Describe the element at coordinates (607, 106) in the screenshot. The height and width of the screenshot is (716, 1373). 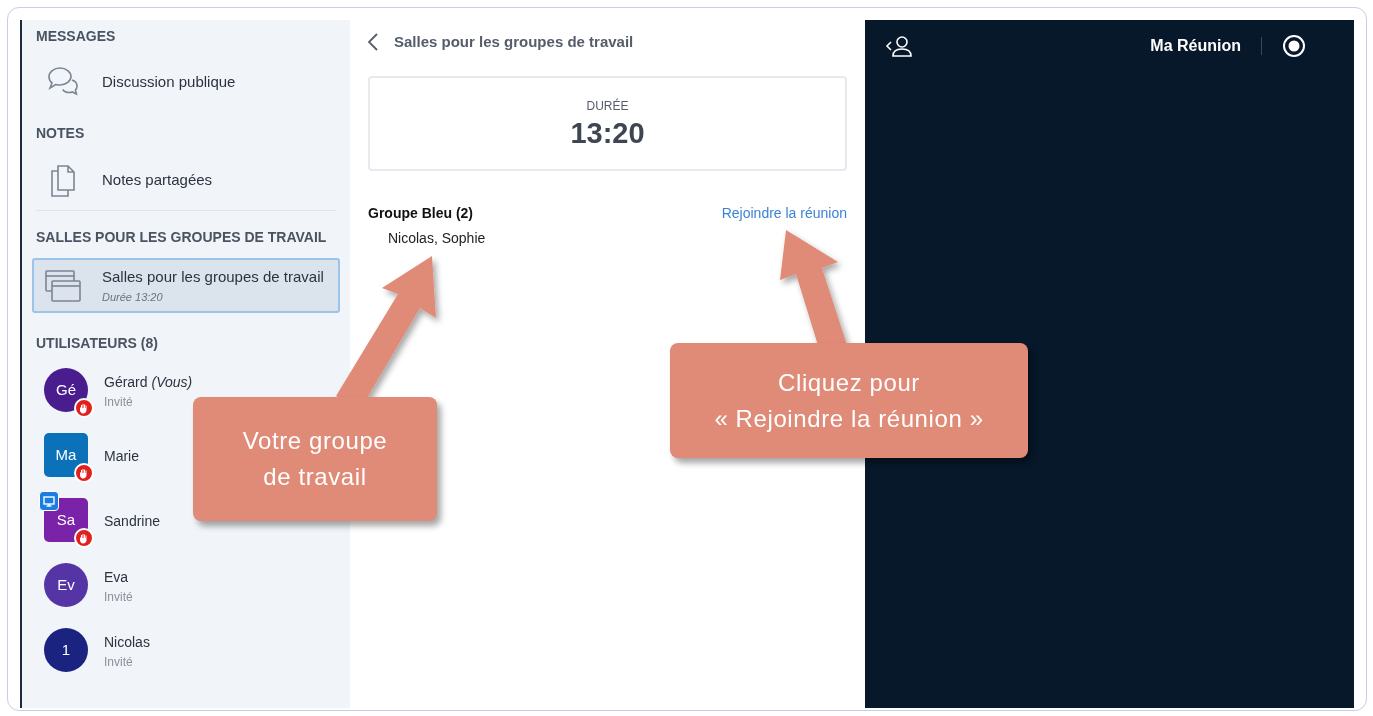
I see `duration-label: DURÉE` at that location.